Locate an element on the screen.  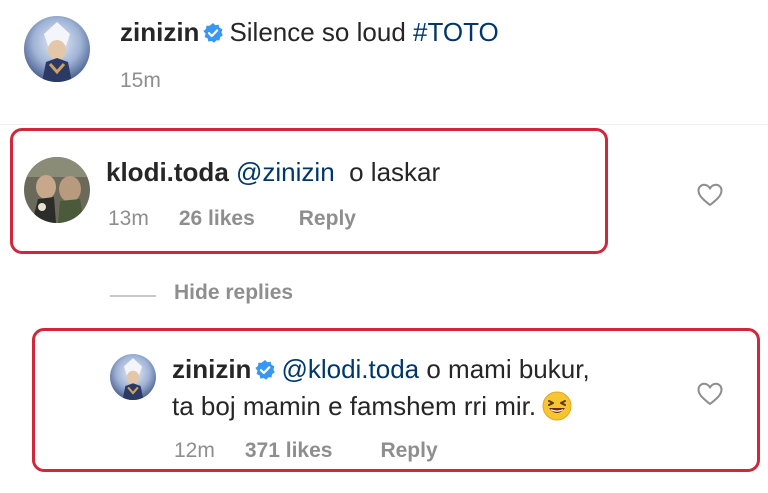
reply-text-line-1: zinizin @klodi.toda o mami bukur, is located at coordinates (381, 369).